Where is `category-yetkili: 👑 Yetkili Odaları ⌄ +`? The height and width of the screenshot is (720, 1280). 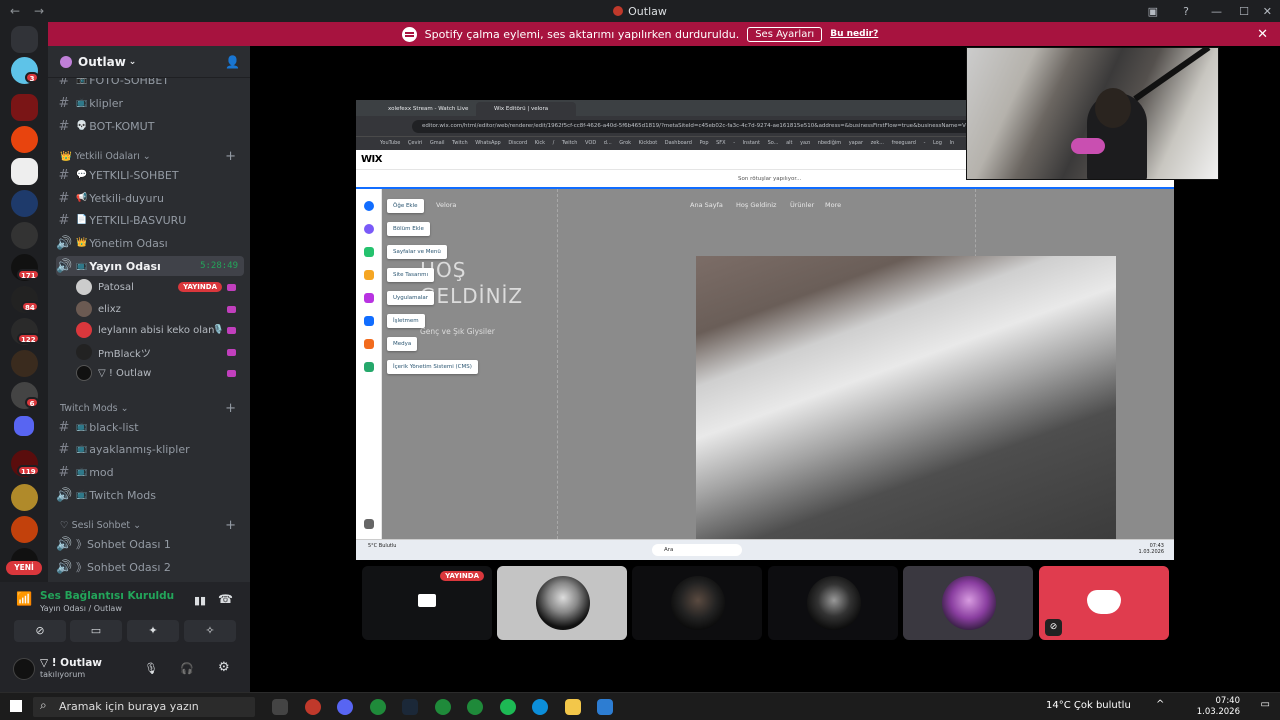
category-yetkili: 👑 Yetkili Odaları ⌄ + is located at coordinates (150, 156).